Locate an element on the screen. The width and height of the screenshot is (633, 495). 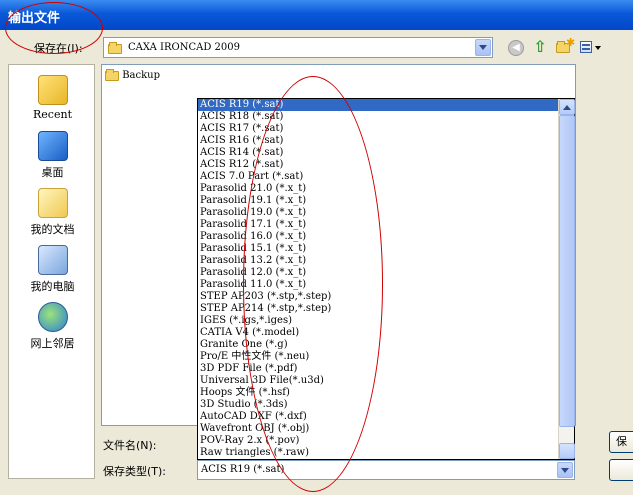
dropdown-option: ACIS R17 (*.sat) is located at coordinates (386, 129).